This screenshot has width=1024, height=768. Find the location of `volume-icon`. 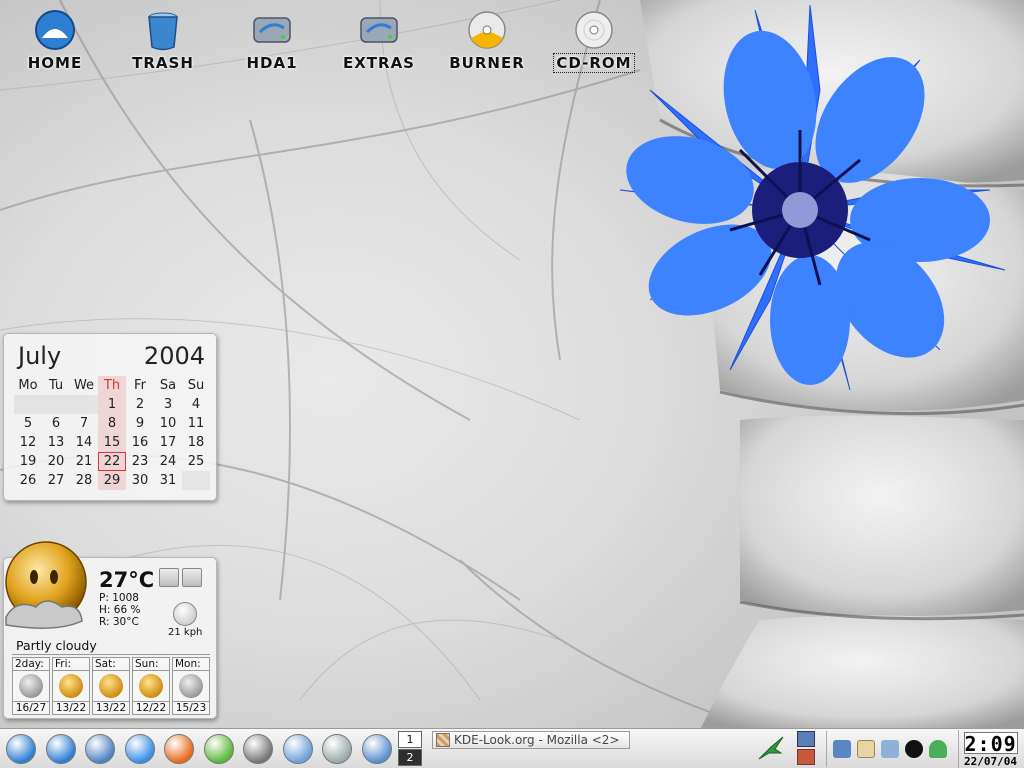

volume-icon is located at coordinates (890, 749).